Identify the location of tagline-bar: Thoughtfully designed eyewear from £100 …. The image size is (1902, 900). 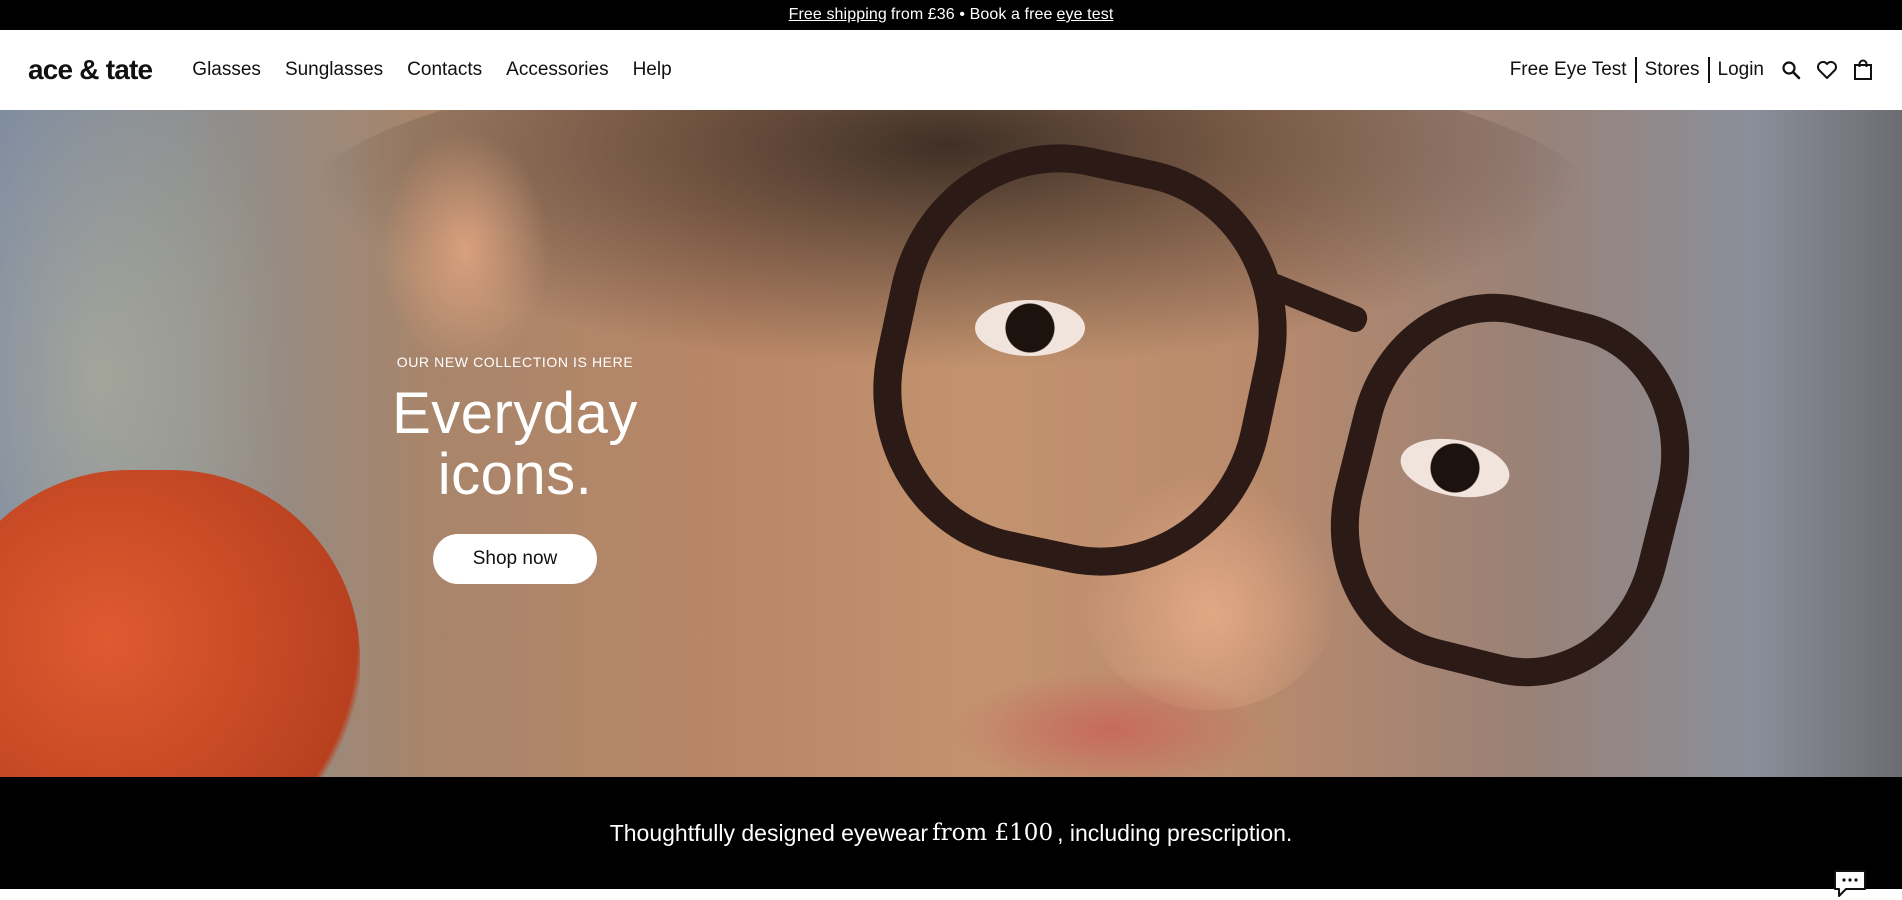
(951, 833).